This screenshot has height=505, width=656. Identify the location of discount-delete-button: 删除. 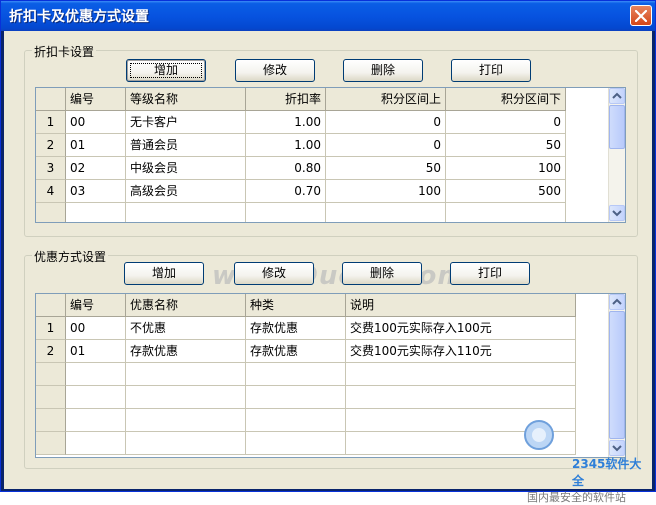
(383, 70).